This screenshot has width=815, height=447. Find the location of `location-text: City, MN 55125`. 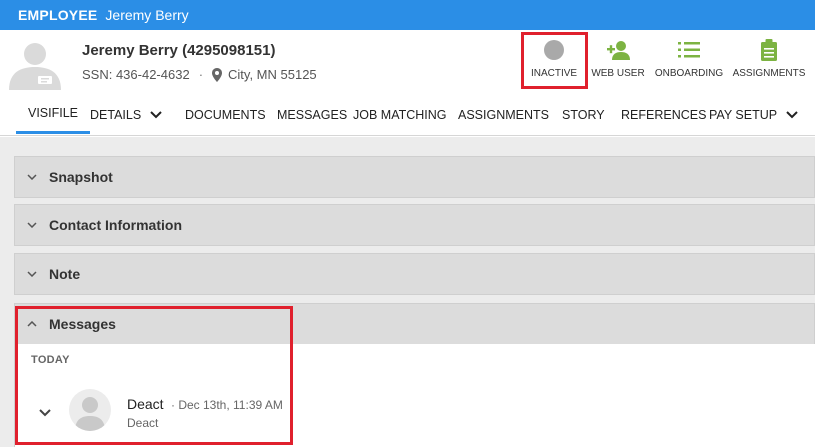

location-text: City, MN 55125 is located at coordinates (272, 74).